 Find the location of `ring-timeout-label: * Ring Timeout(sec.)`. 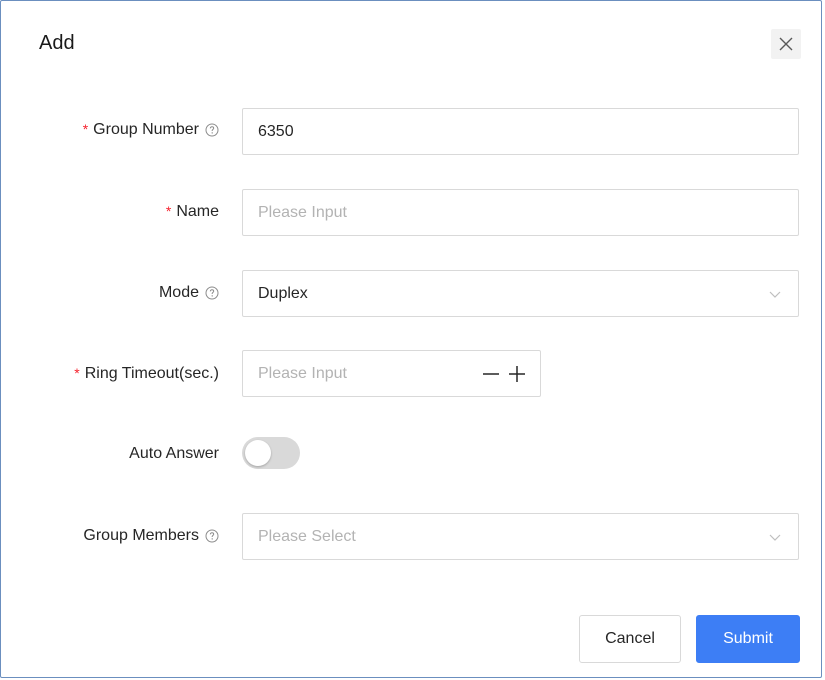

ring-timeout-label: * Ring Timeout(sec.) is located at coordinates (146, 374).